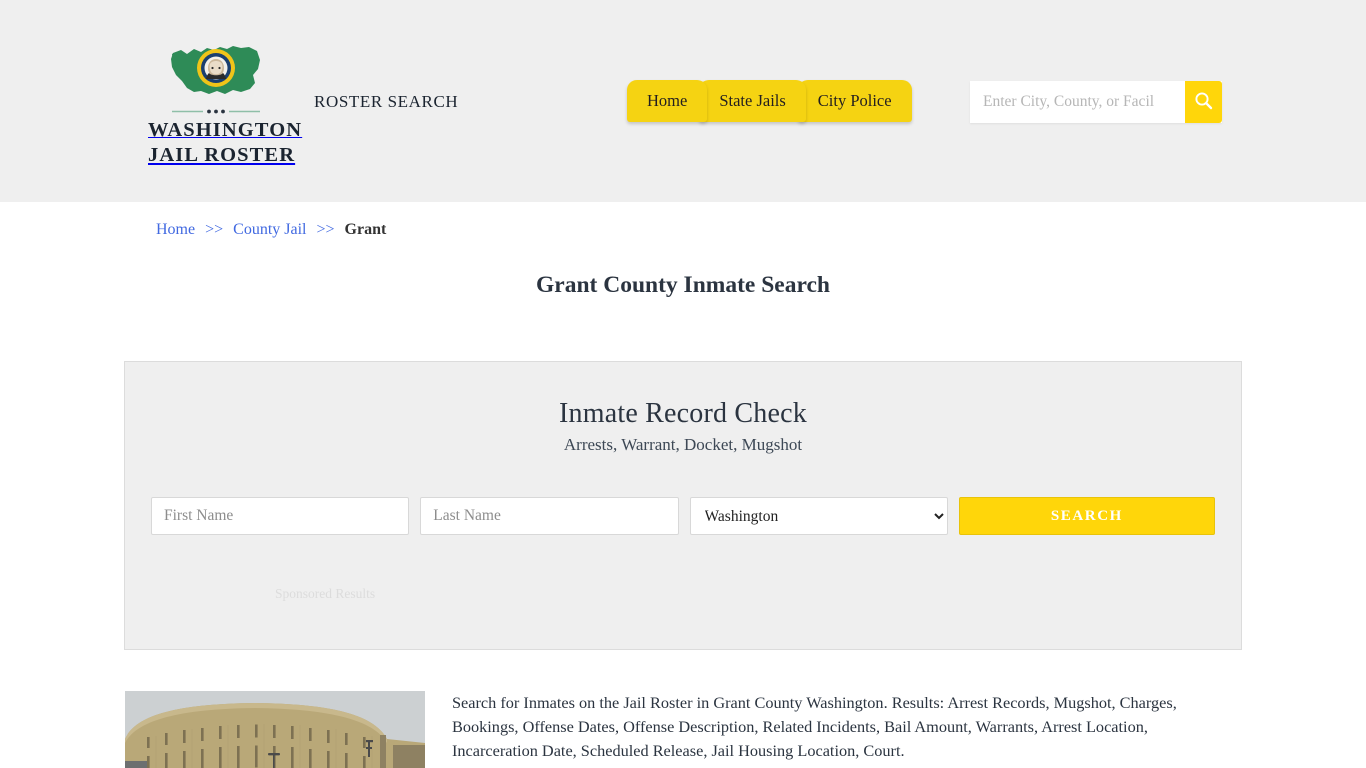 The width and height of the screenshot is (1366, 768). Describe the element at coordinates (216, 73) in the screenshot. I see `washington-state-seal-icon` at that location.